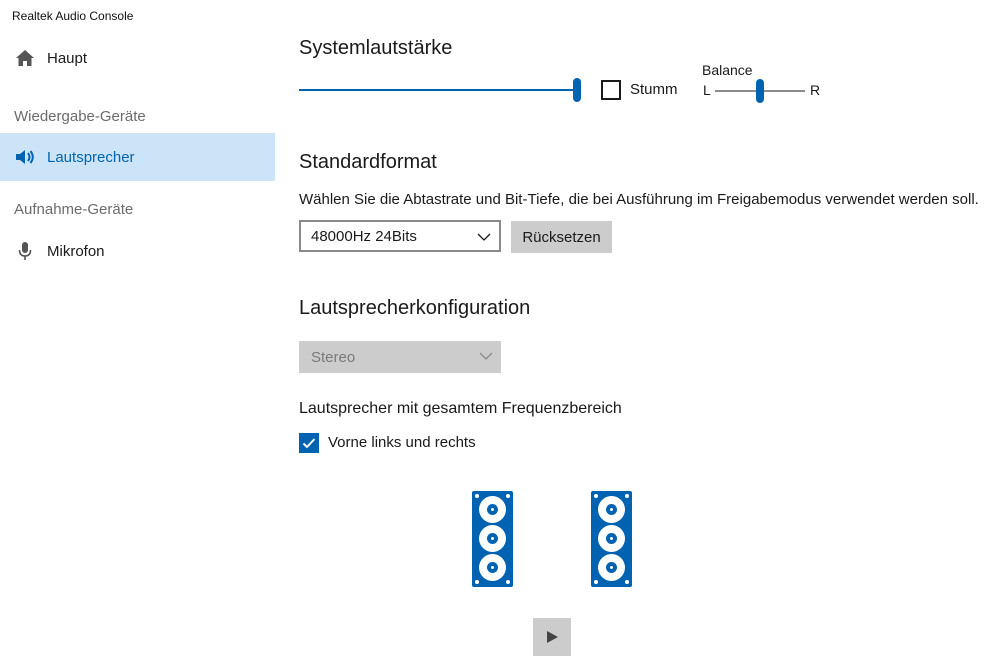 The width and height of the screenshot is (998, 664). Describe the element at coordinates (376, 48) in the screenshot. I see `volume-title: Systemlautstärke` at that location.